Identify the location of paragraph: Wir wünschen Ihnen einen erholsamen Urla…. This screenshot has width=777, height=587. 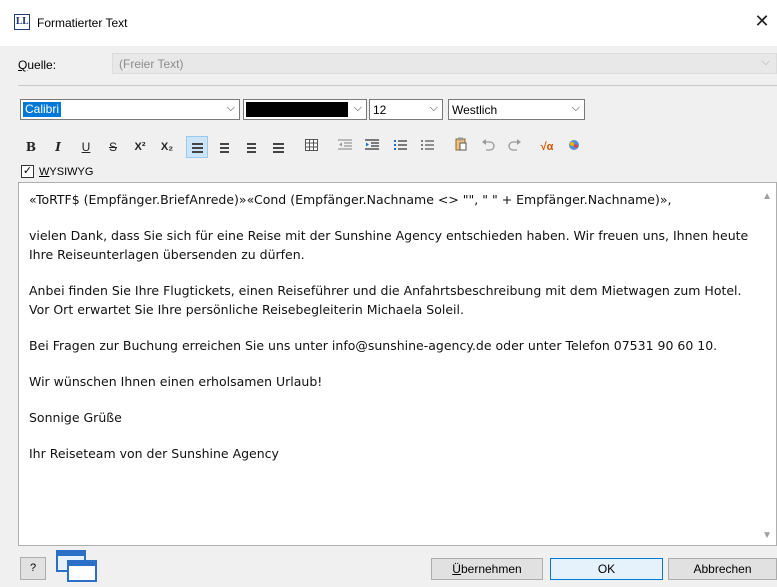
(176, 381).